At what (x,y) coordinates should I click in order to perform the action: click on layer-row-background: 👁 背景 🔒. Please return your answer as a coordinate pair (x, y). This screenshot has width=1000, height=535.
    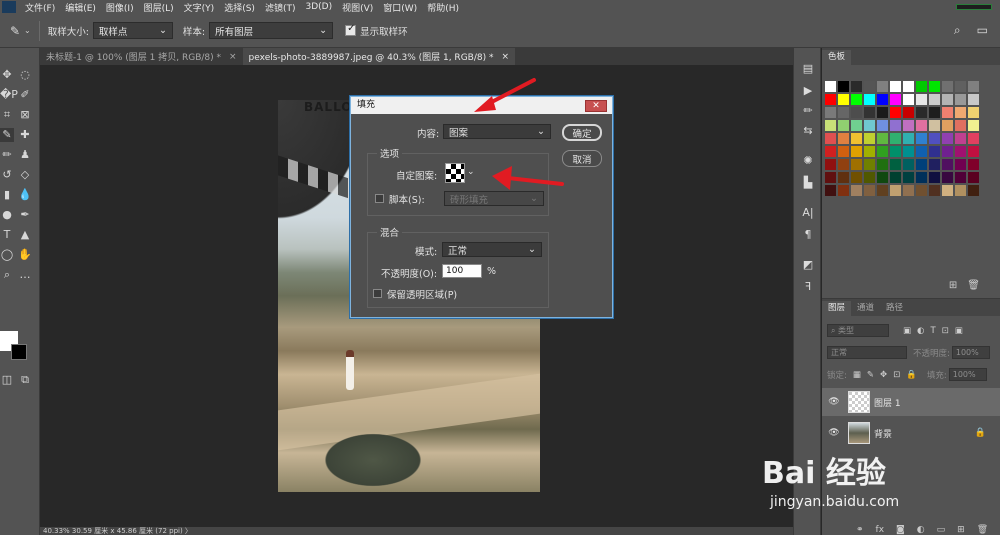
    Looking at the image, I should click on (911, 433).